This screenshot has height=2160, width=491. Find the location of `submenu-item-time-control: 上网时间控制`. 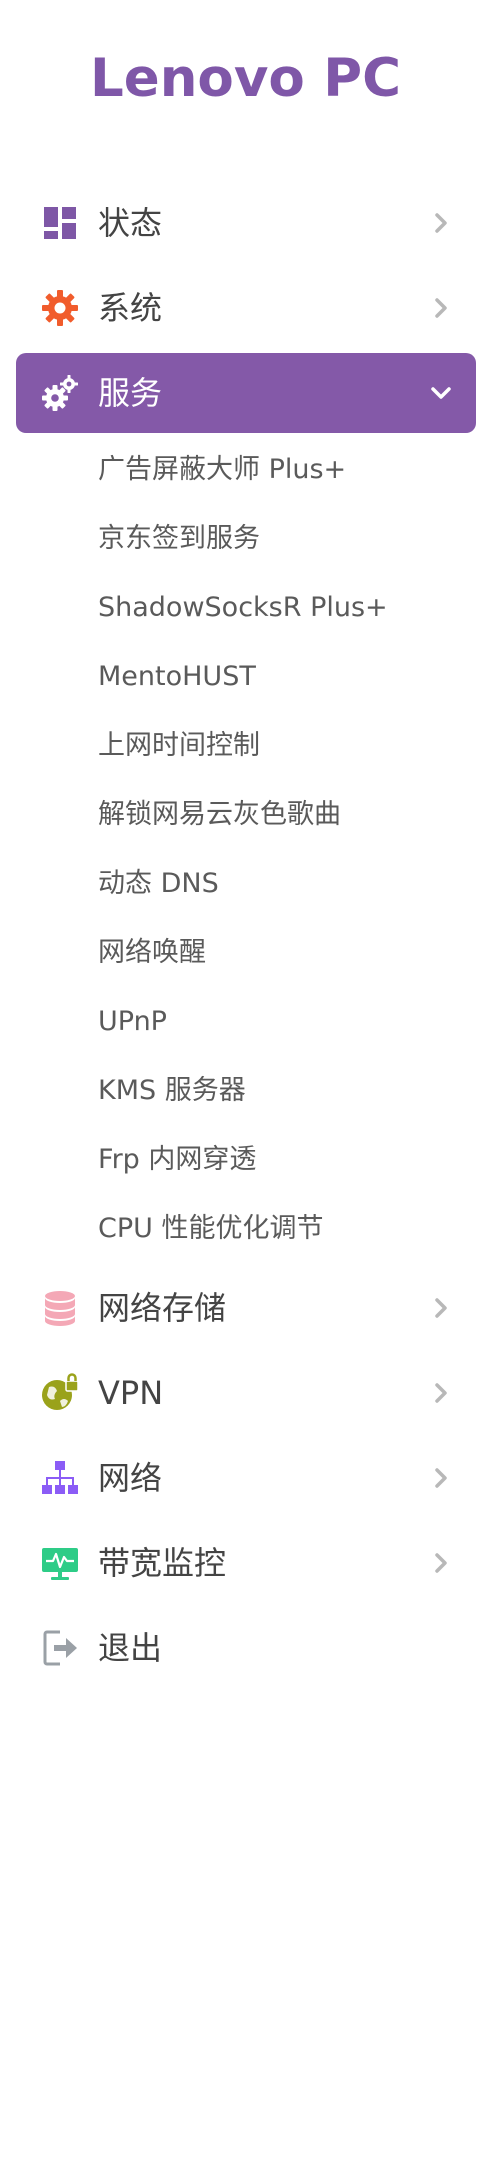

submenu-item-time-control: 上网时间控制 is located at coordinates (179, 746).